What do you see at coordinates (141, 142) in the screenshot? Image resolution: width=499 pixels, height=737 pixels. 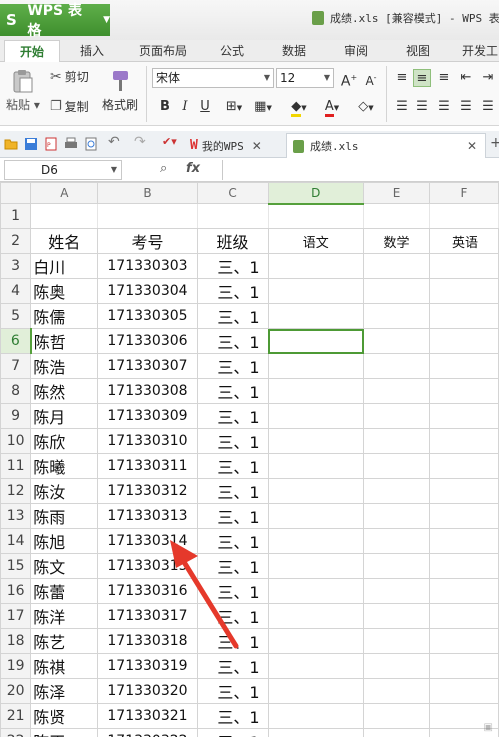 I see `redo-icon: ↷` at bounding box center [141, 142].